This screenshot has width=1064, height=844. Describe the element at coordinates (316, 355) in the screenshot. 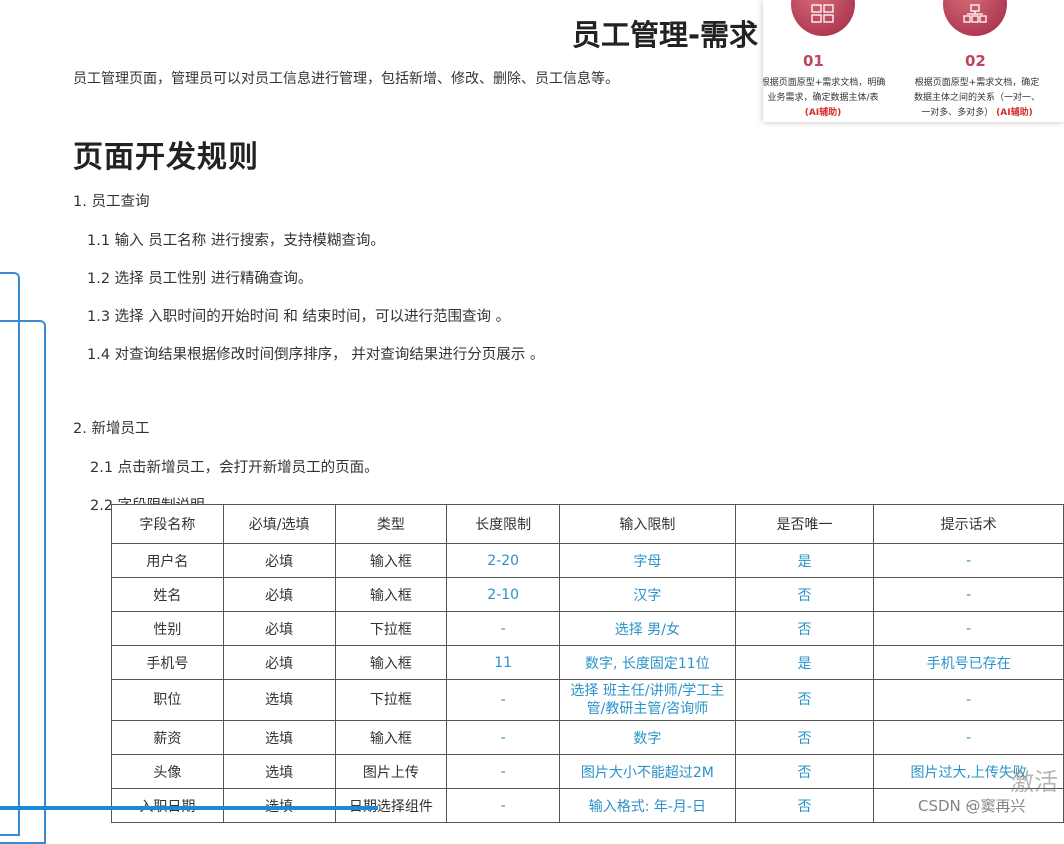

I see `query-item: 1.4 对查询结果根据修改时间倒序排序， 并对查询结果进行分页展示 。` at that location.